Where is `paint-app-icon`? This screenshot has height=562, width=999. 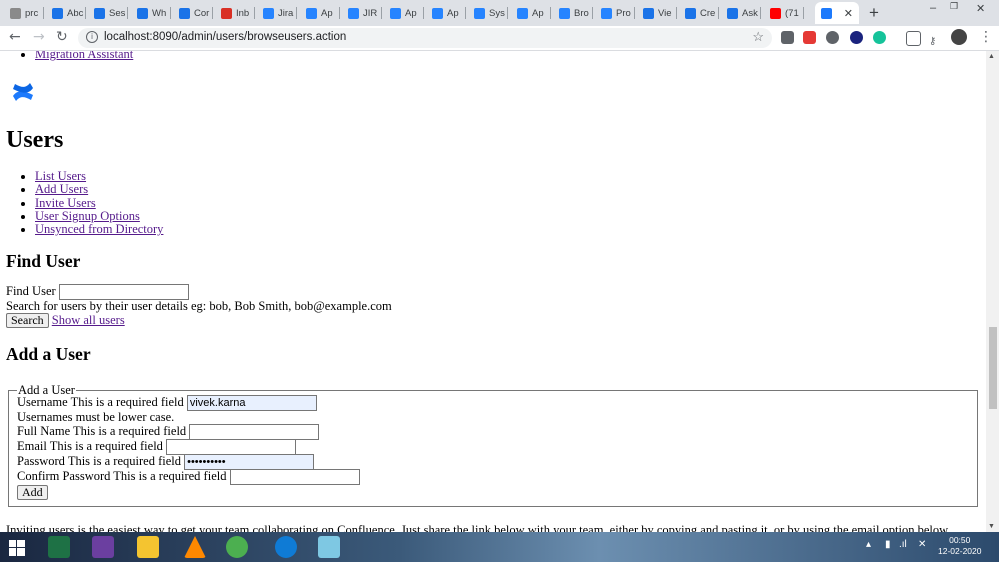
paint-app-icon is located at coordinates (103, 547).